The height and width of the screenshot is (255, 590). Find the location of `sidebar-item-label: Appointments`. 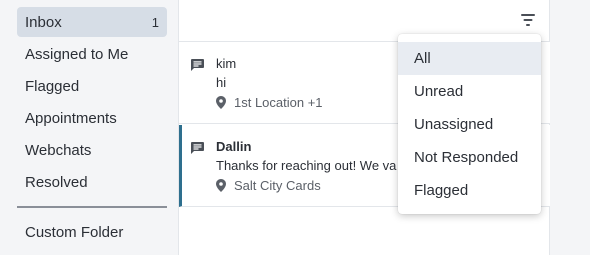

sidebar-item-label: Appointments is located at coordinates (71, 118).